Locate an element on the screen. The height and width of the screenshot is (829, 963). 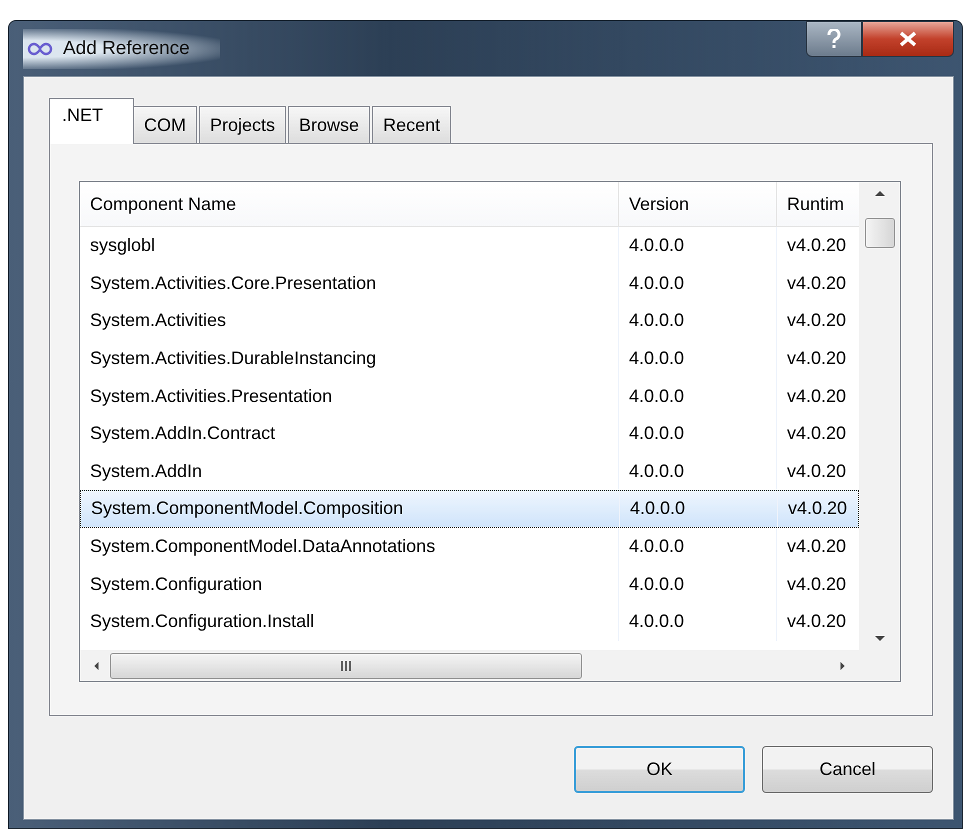
table-cell: System.Activities.DurableInstancing is located at coordinates (349, 359).